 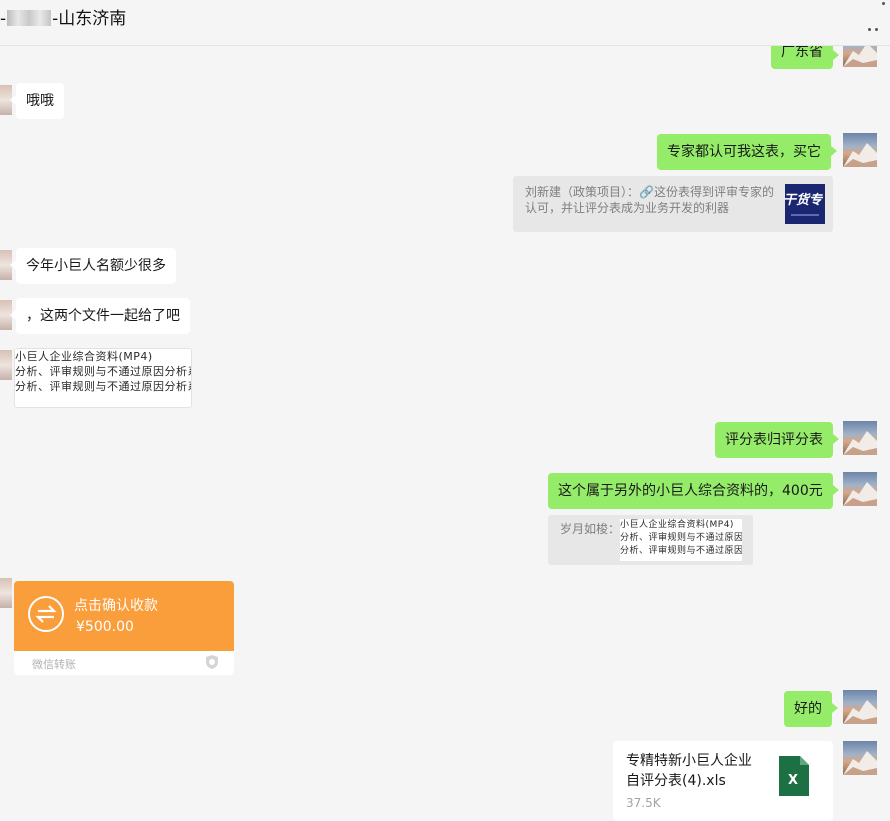 I want to click on message-bubble-out: 这个属于另外的小巨人综合资料的，400元, so click(x=693, y=491).